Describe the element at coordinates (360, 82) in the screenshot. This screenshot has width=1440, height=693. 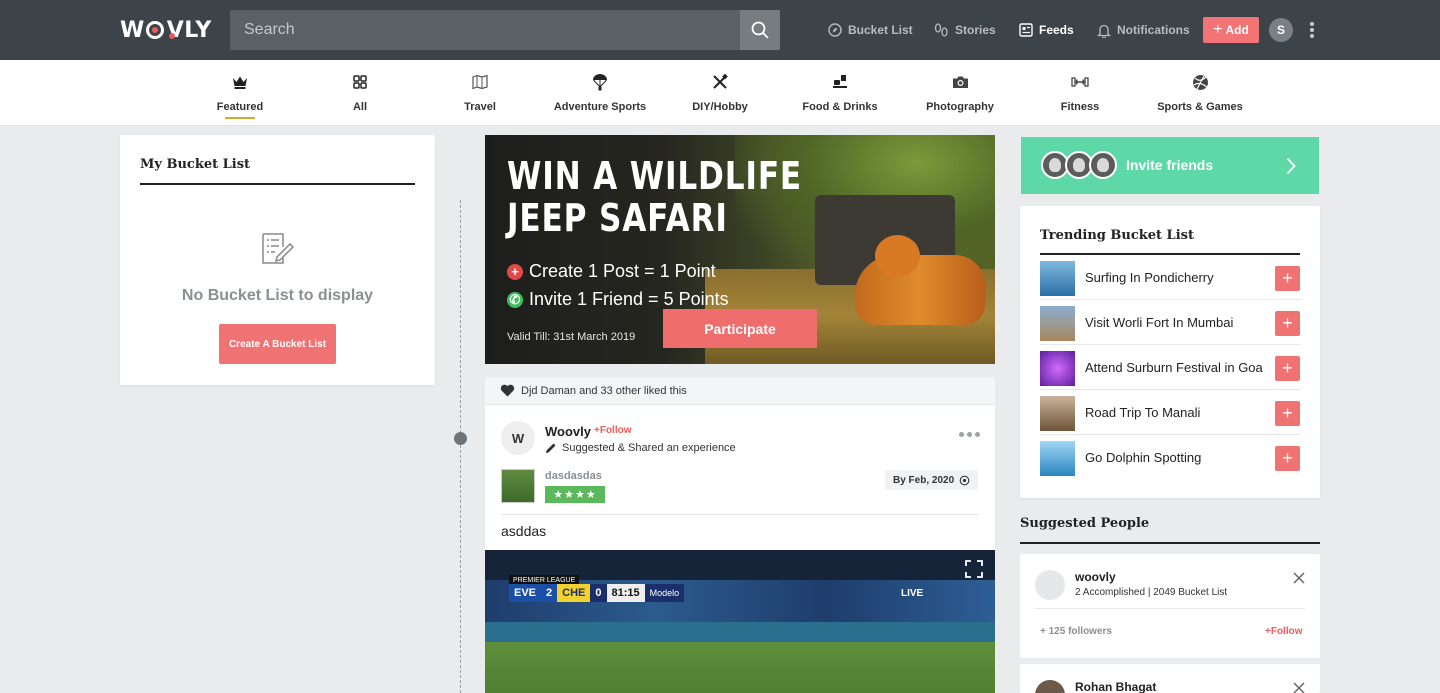
I see `grid-icon` at that location.